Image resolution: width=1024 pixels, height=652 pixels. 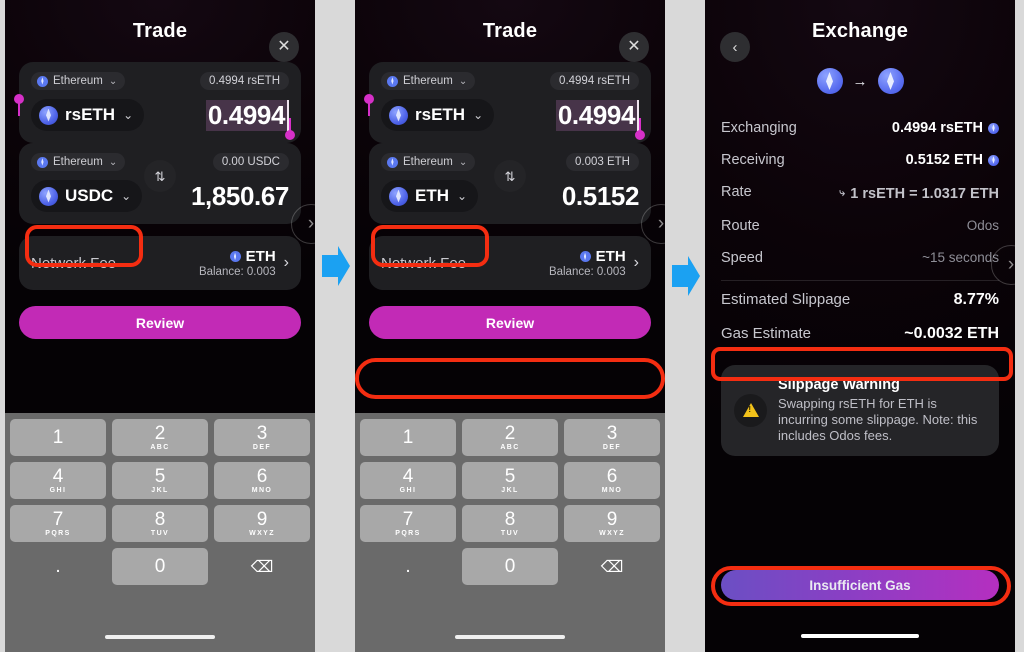 What do you see at coordinates (160, 637) in the screenshot?
I see `home-indicator` at bounding box center [160, 637].